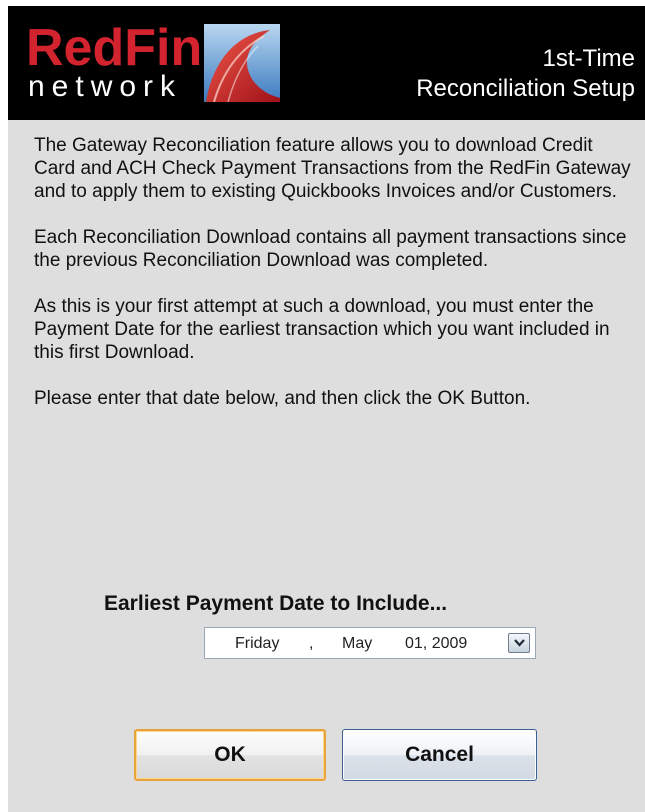  I want to click on chevron-down-icon, so click(519, 643).